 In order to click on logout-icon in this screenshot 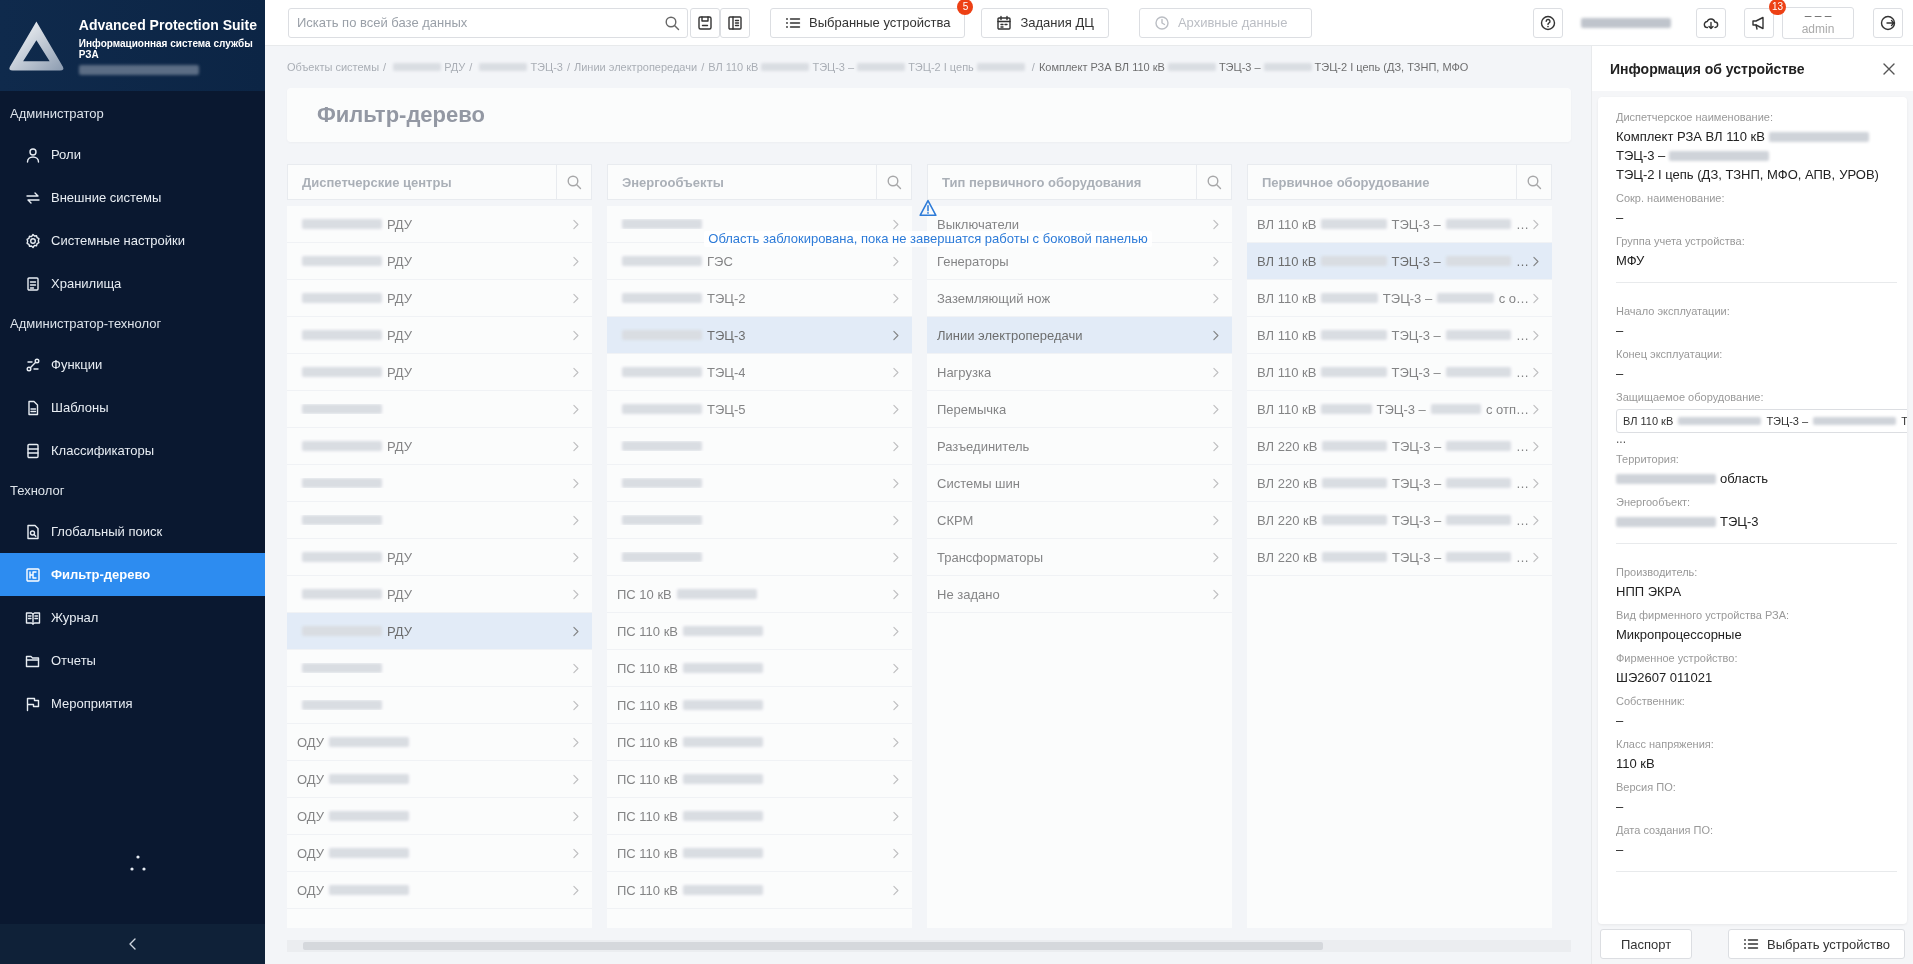, I will do `click(1888, 22)`.